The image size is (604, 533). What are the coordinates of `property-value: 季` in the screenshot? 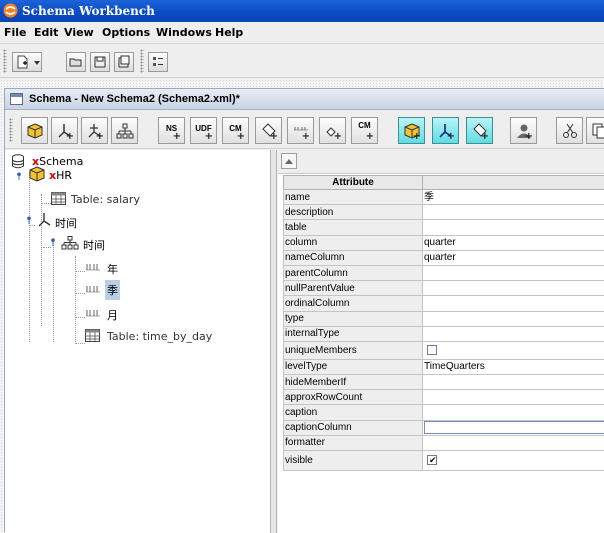 It's located at (513, 197).